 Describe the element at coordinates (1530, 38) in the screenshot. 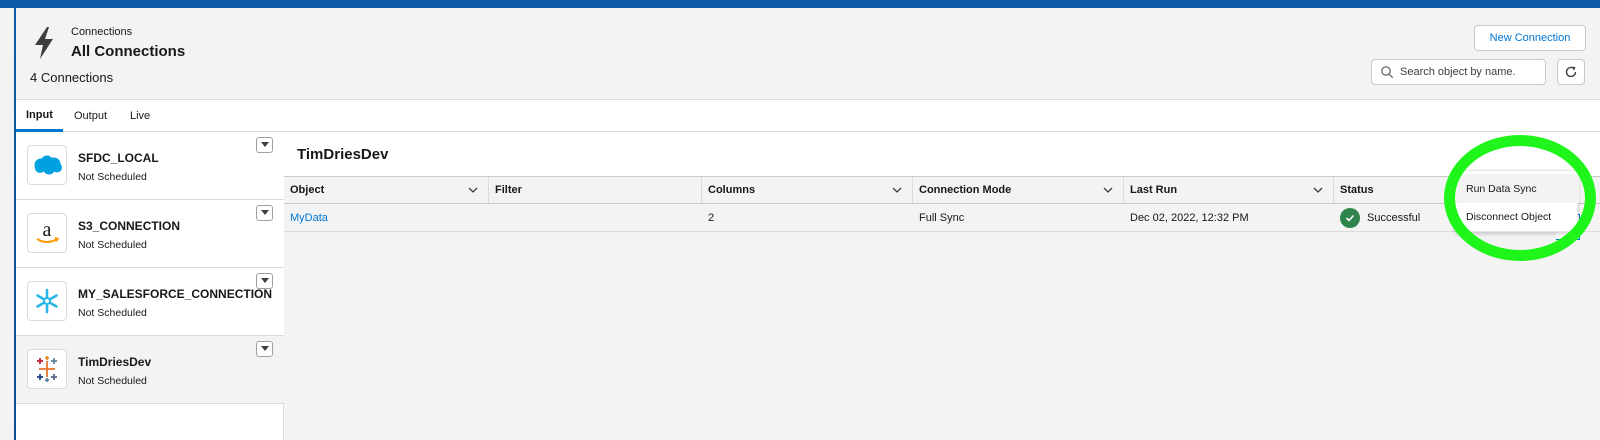

I see `new-connection-button: New Connection` at that location.